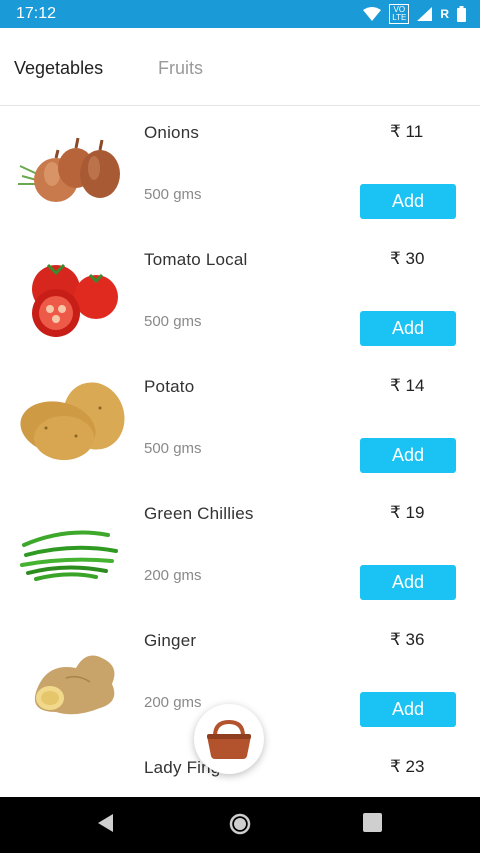 The height and width of the screenshot is (853, 480). What do you see at coordinates (407, 131) in the screenshot?
I see `product-price: ₹ 11` at bounding box center [407, 131].